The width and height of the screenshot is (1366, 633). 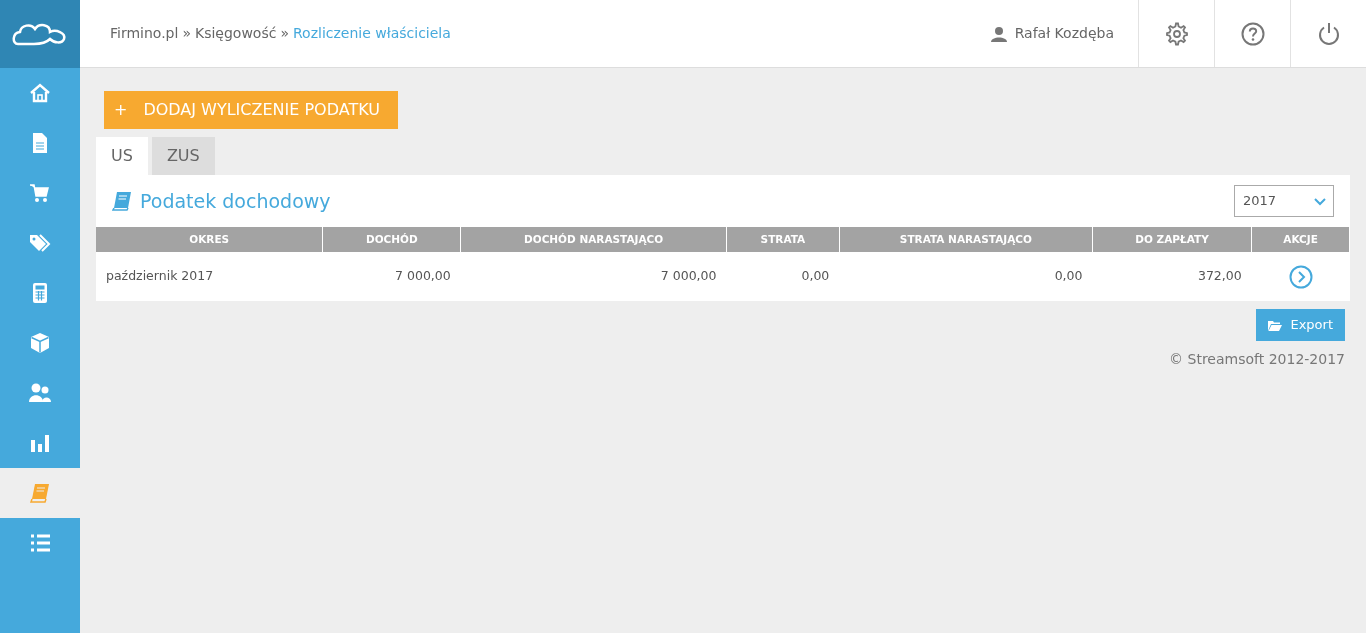 What do you see at coordinates (1300, 239) in the screenshot?
I see `column-header: AKCJE` at bounding box center [1300, 239].